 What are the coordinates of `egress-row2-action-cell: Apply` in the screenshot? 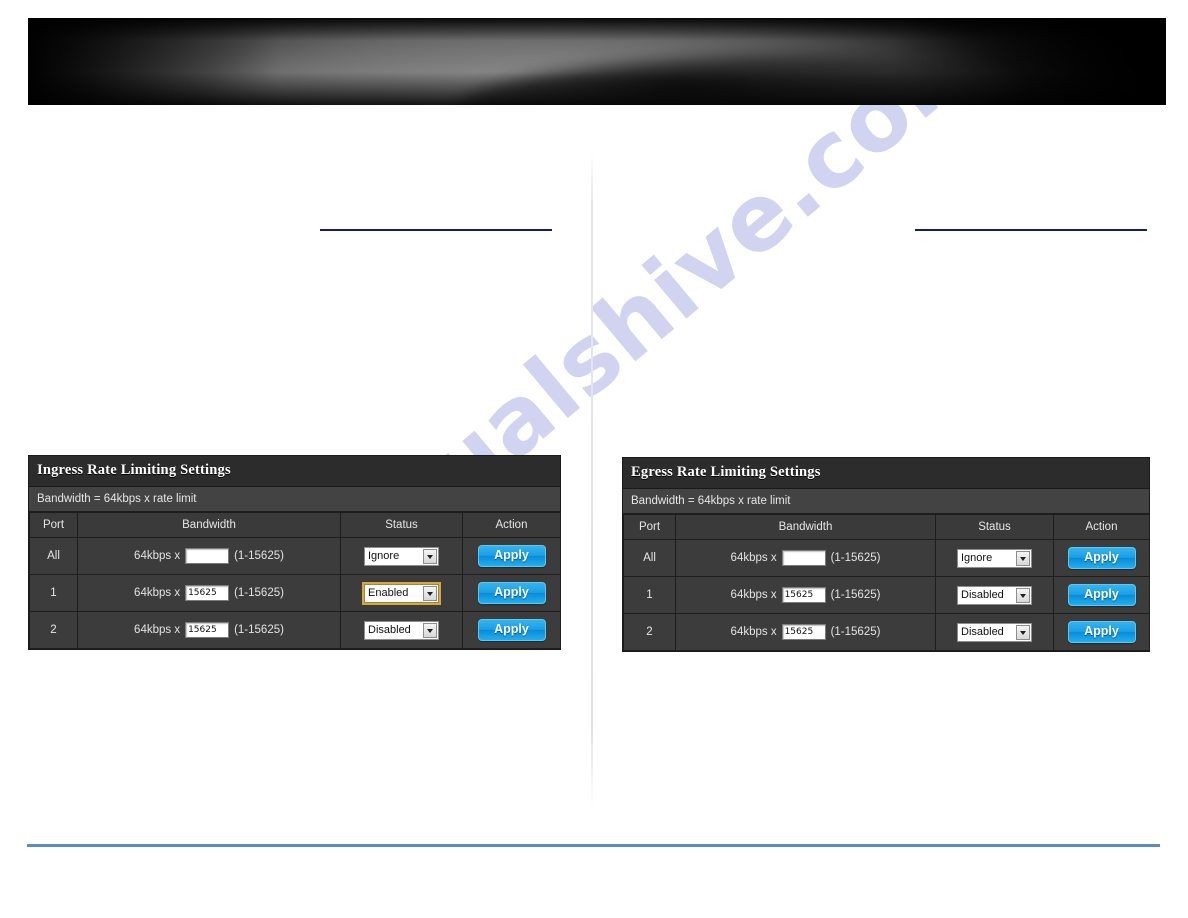 It's located at (1101, 632).